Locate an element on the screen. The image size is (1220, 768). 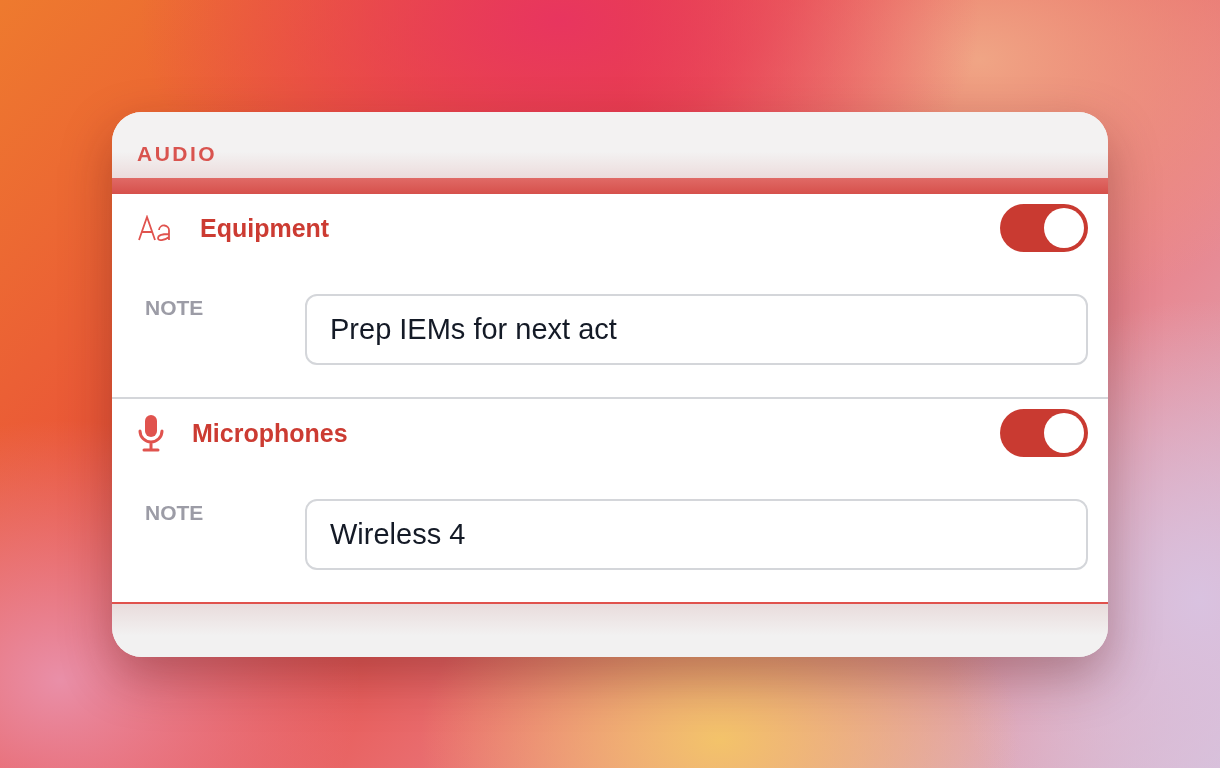
note-field: Prep IEMs for next act is located at coordinates (696, 329).